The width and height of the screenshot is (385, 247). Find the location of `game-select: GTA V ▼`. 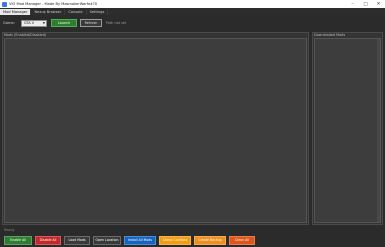

game-select: GTA V ▼ is located at coordinates (34, 23).